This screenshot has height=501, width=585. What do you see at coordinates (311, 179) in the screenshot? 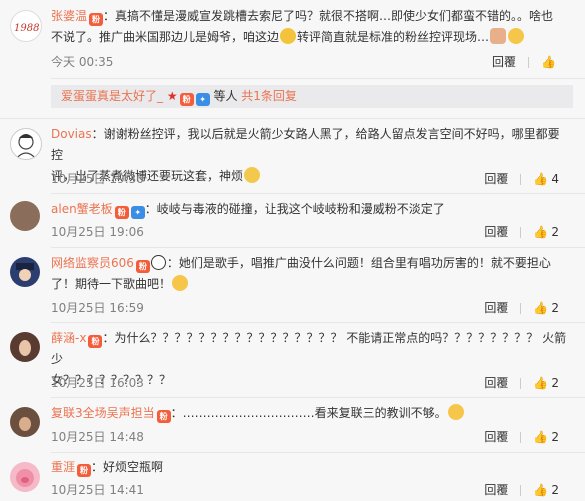
I see `comment-meta: 10月25日 19:30 回覆 👍 4` at bounding box center [311, 179].